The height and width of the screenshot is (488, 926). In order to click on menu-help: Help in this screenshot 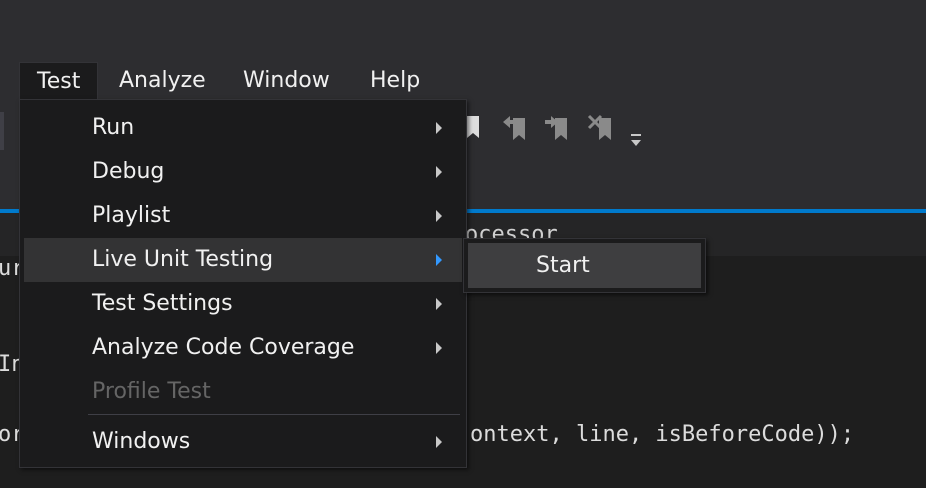, I will do `click(395, 81)`.